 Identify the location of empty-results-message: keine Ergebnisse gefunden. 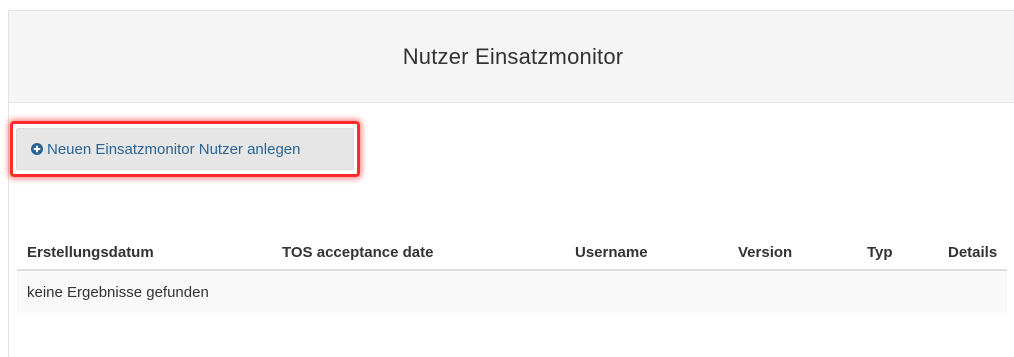
(512, 291).